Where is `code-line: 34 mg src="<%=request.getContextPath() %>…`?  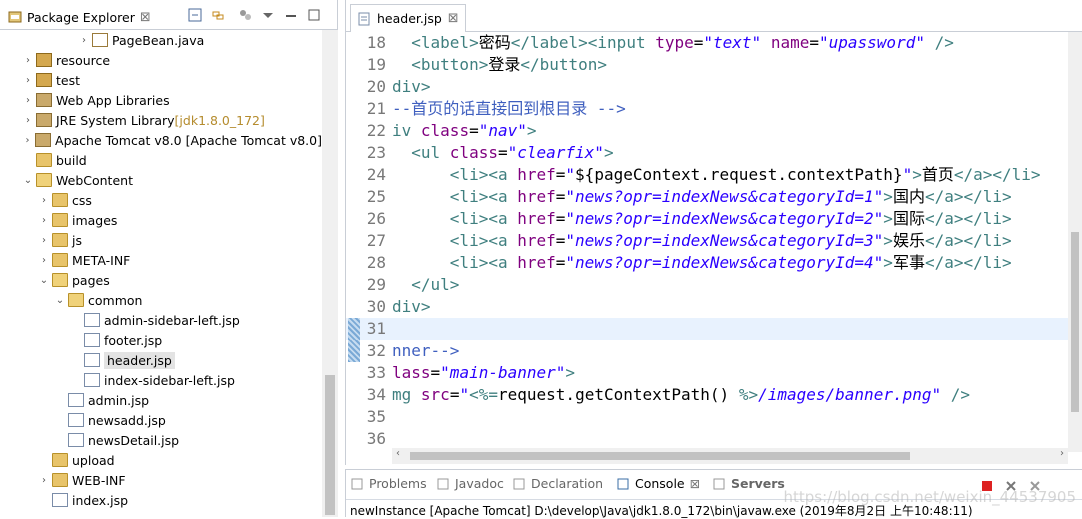 code-line: 34 mg src="<%=request.getContextPath() %>… is located at coordinates (714, 395).